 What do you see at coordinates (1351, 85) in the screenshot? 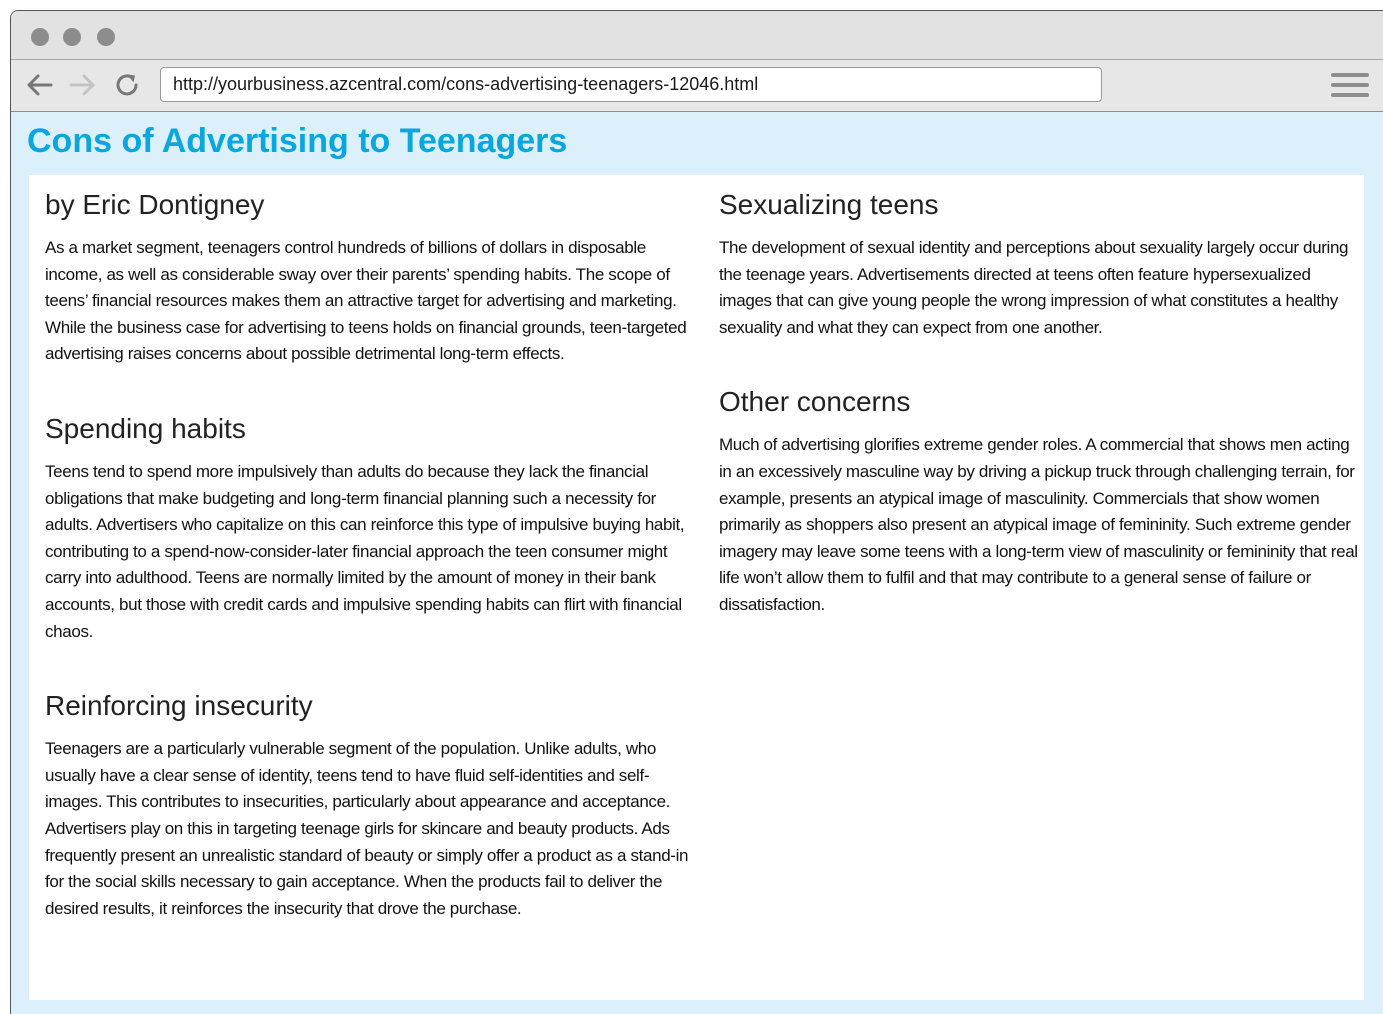
I see `menu-button` at bounding box center [1351, 85].